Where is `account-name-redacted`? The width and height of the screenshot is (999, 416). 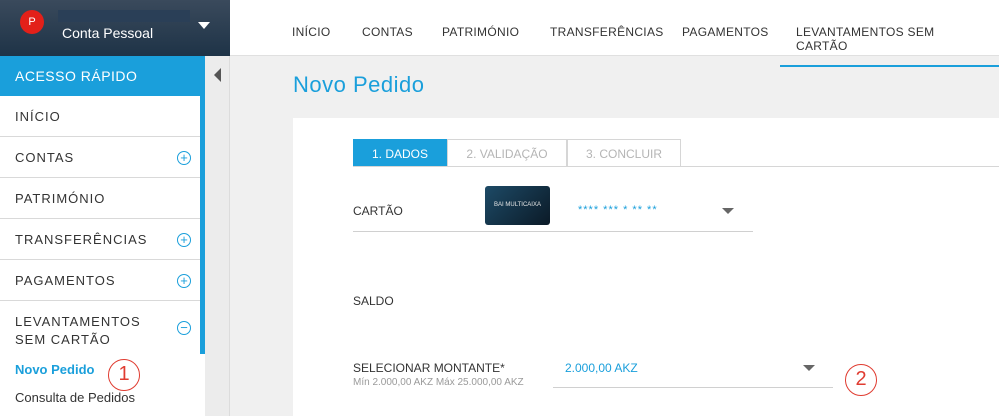 account-name-redacted is located at coordinates (124, 16).